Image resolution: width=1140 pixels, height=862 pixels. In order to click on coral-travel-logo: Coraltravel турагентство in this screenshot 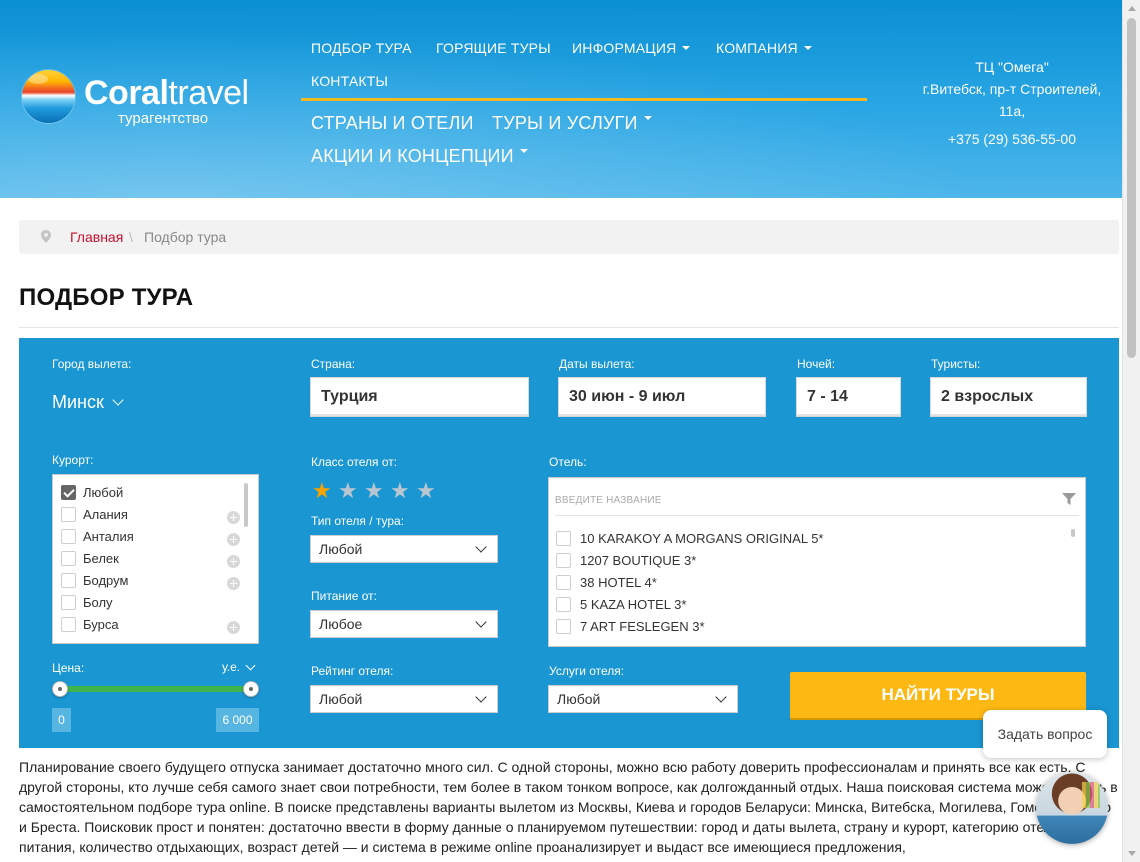, I will do `click(152, 100)`.